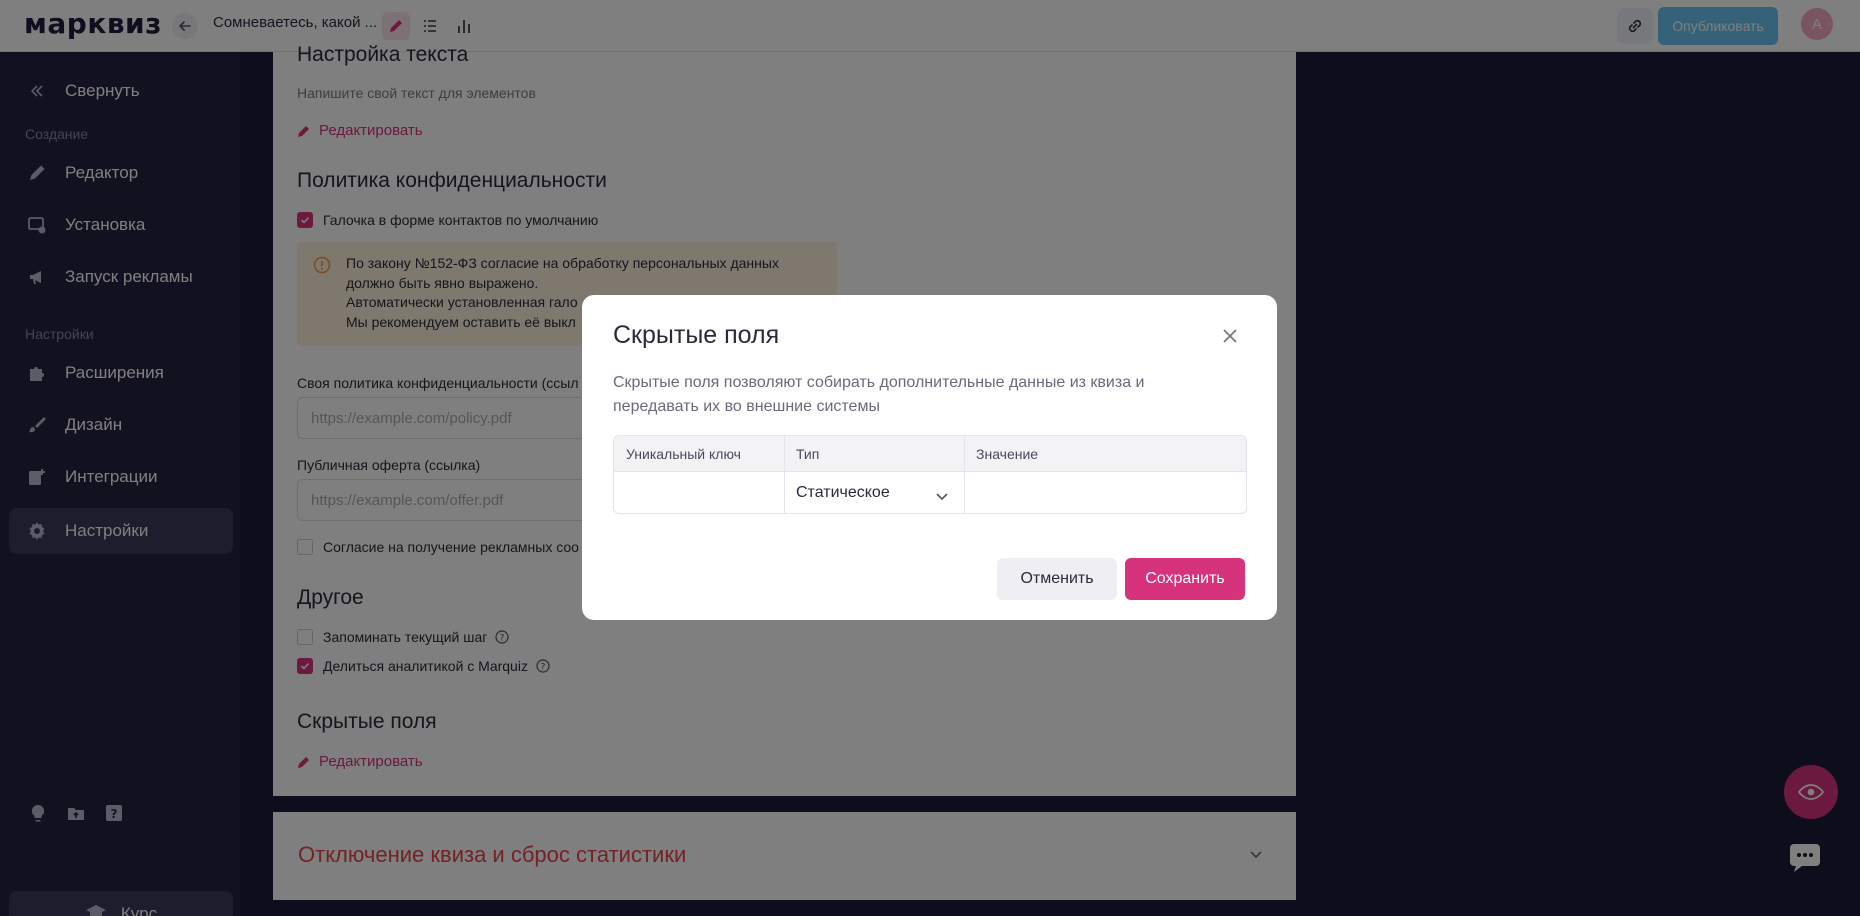 The width and height of the screenshot is (1860, 916). I want to click on cancel-button: Отменить, so click(1057, 579).